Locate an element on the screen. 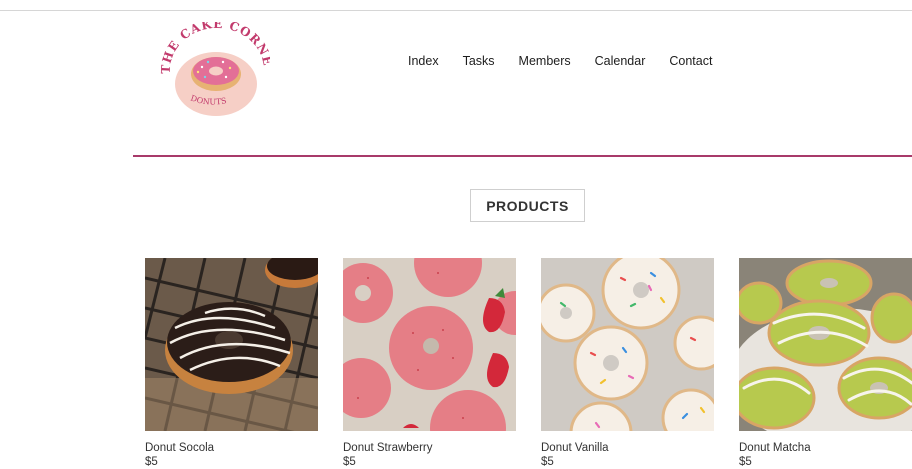 The height and width of the screenshot is (469, 912). nav-index: Index is located at coordinates (423, 61).